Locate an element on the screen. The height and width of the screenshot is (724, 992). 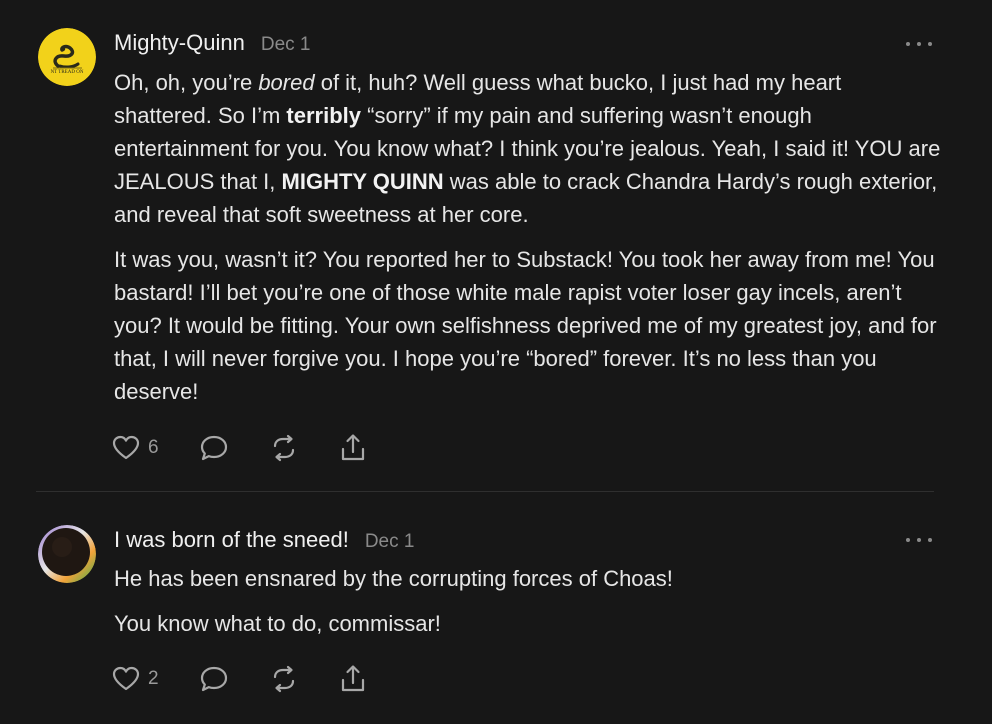
like-count: 6 is located at coordinates (153, 447).